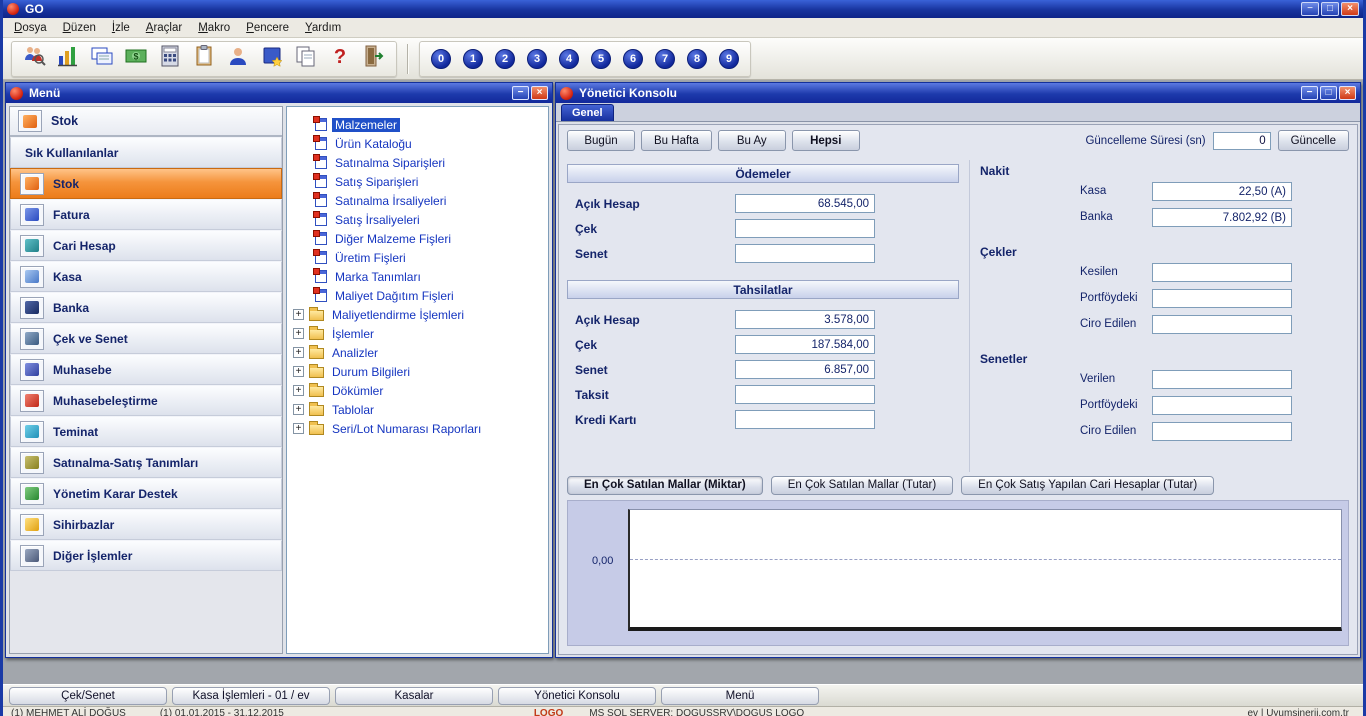 The height and width of the screenshot is (716, 1366). Describe the element at coordinates (146, 555) in the screenshot. I see `sidebar-item-diger-islemler: Diğer İşlemler` at that location.